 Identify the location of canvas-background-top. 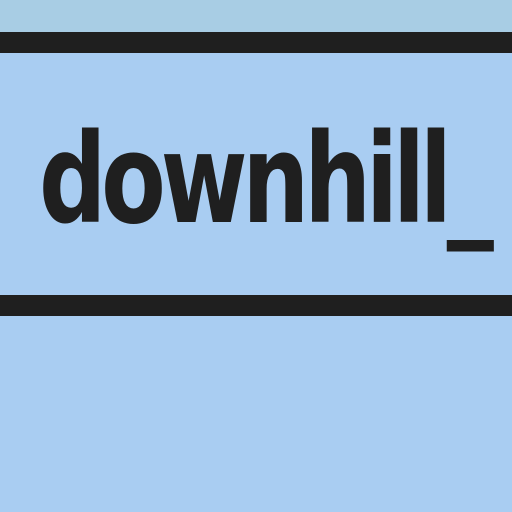
(256, 16).